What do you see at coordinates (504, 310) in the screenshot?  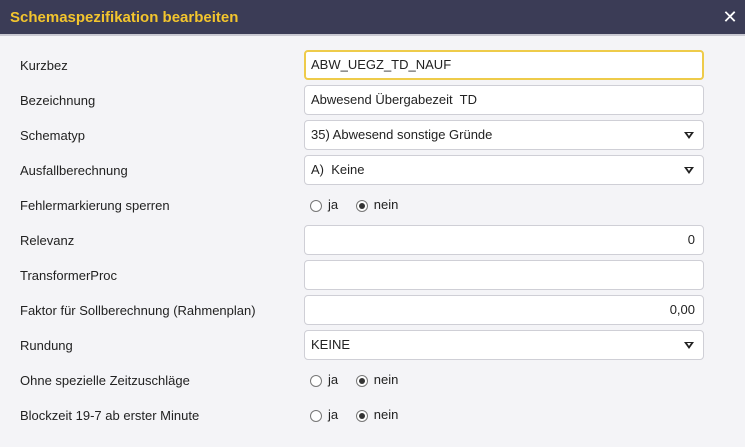 I see `faktor-input: 0,00` at bounding box center [504, 310].